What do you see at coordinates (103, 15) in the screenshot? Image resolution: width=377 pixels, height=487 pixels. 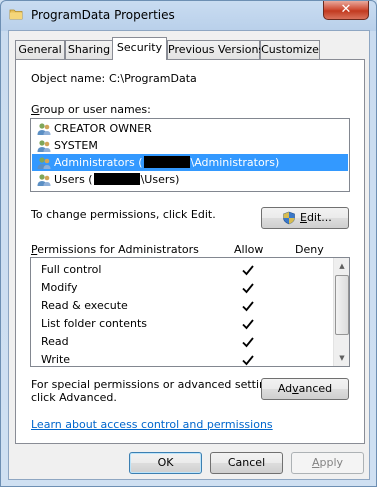 I see `window-title: ProgramData Properties` at bounding box center [103, 15].